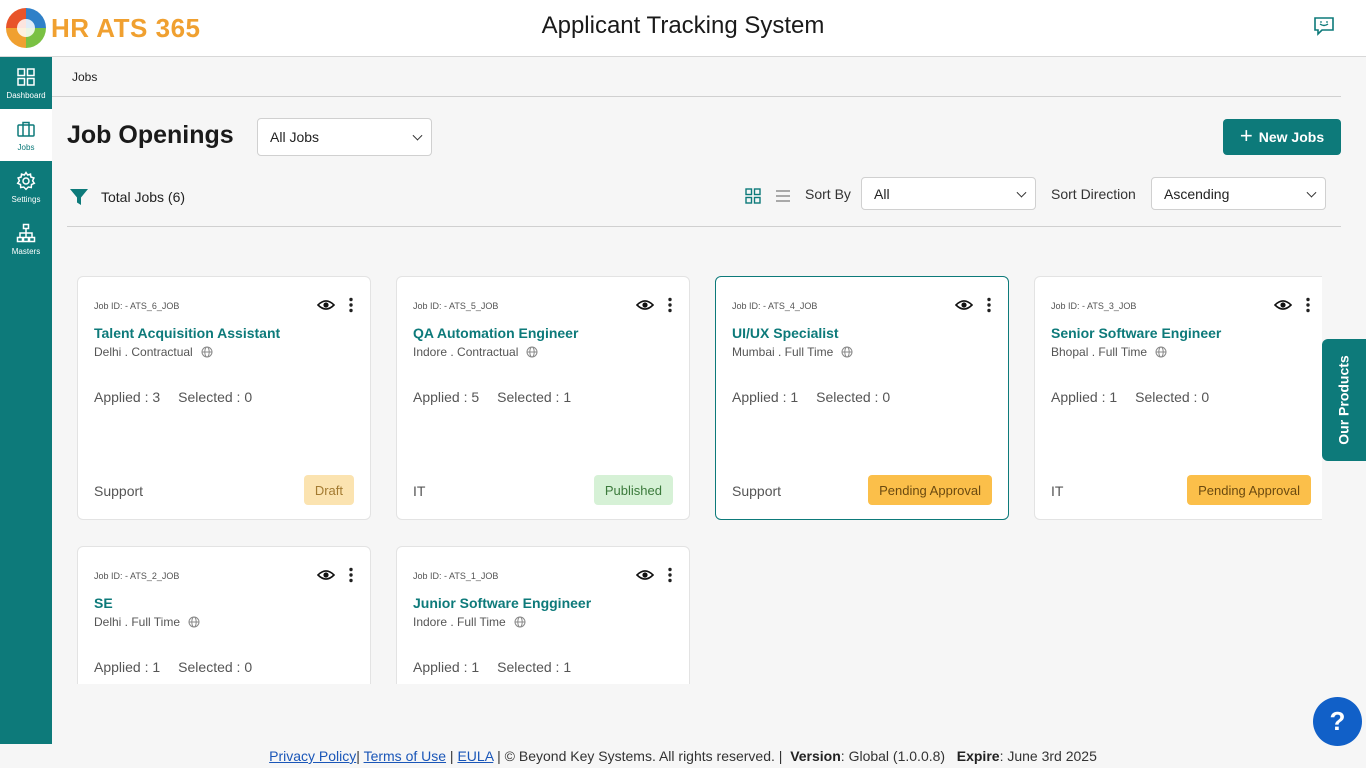  Describe the element at coordinates (1291, 137) in the screenshot. I see `new-jobs-label: New Jobs` at that location.